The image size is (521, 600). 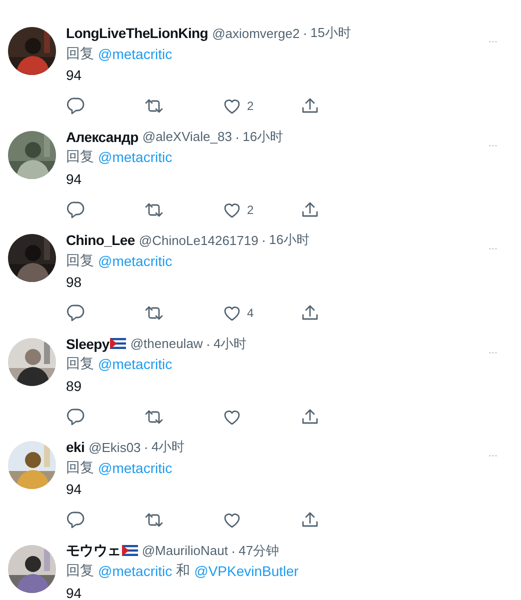 I want to click on timestamp: 15小时, so click(x=330, y=33).